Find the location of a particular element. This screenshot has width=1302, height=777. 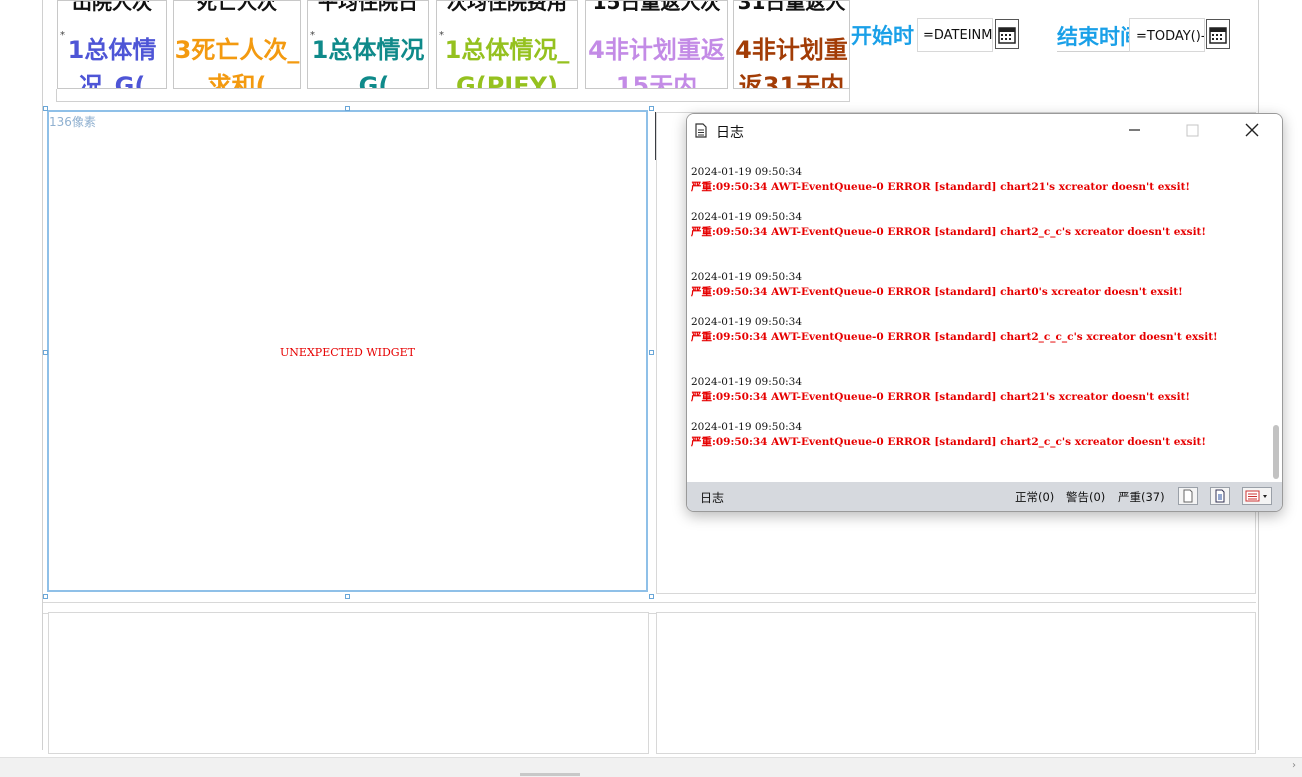

header-cell: 平均住院日 is located at coordinates (368, 16).